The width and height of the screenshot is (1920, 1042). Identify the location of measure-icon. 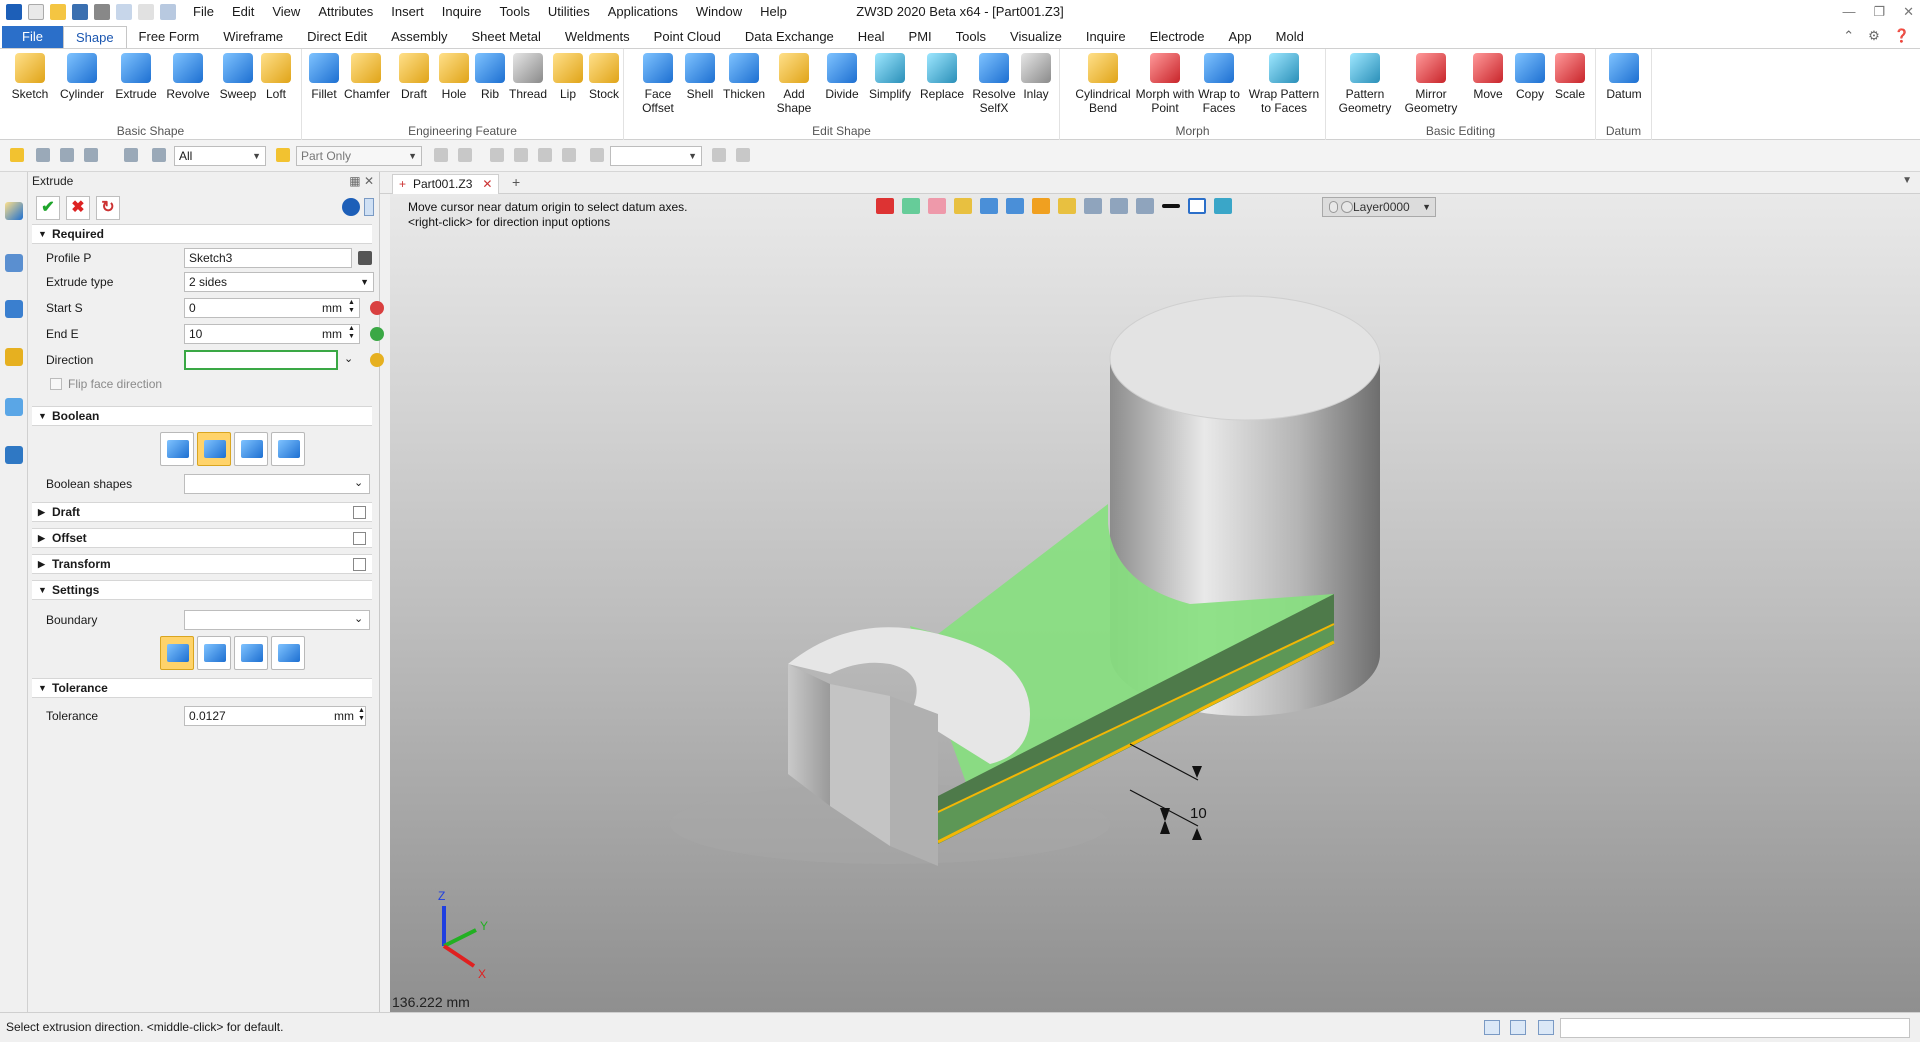
(719, 155).